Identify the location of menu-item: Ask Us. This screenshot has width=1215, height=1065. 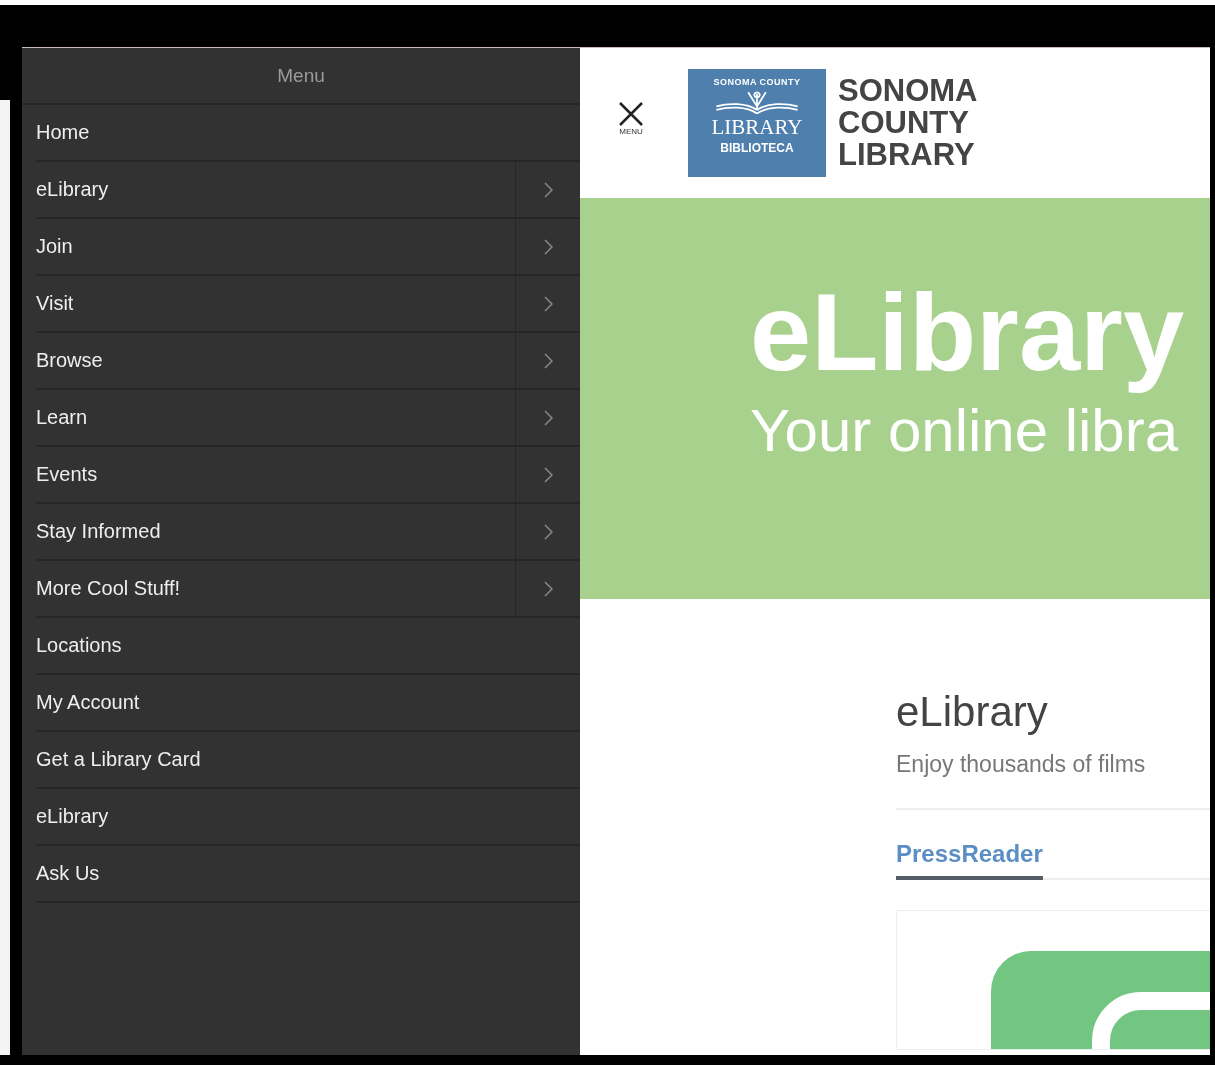
(308, 873).